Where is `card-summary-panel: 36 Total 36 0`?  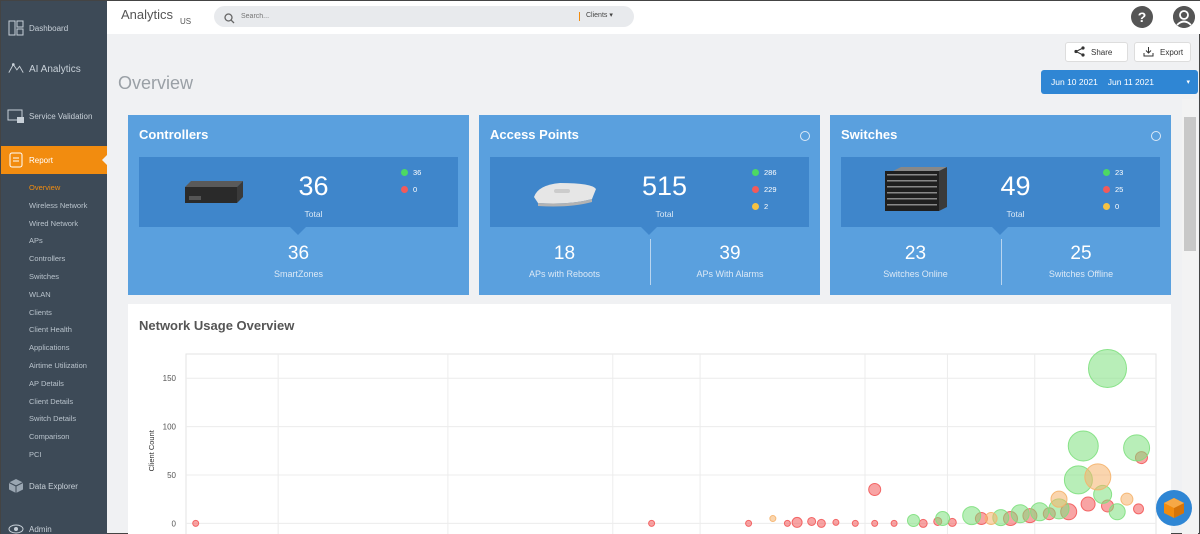 card-summary-panel: 36 Total 36 0 is located at coordinates (298, 192).